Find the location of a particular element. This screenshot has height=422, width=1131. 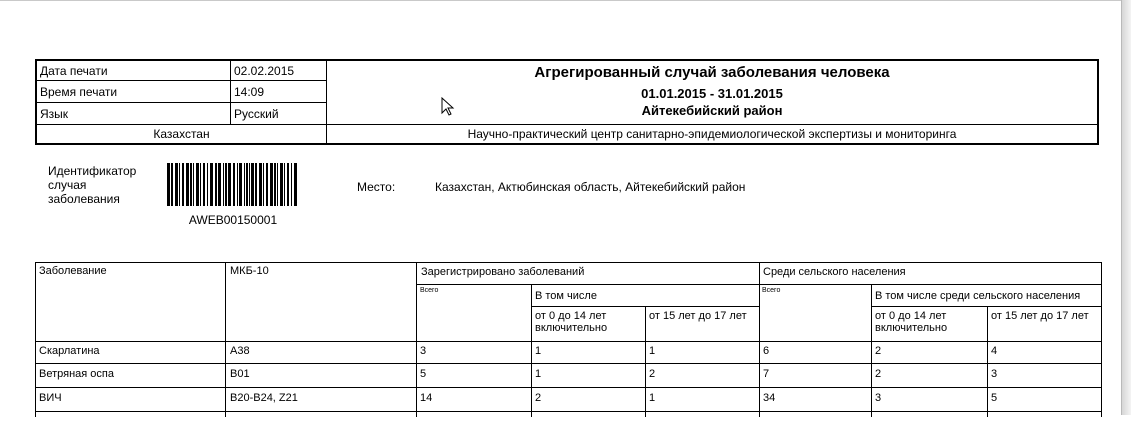

column-header-age-15-17-rural: от 15 лет до 17 лет is located at coordinates (1040, 316).